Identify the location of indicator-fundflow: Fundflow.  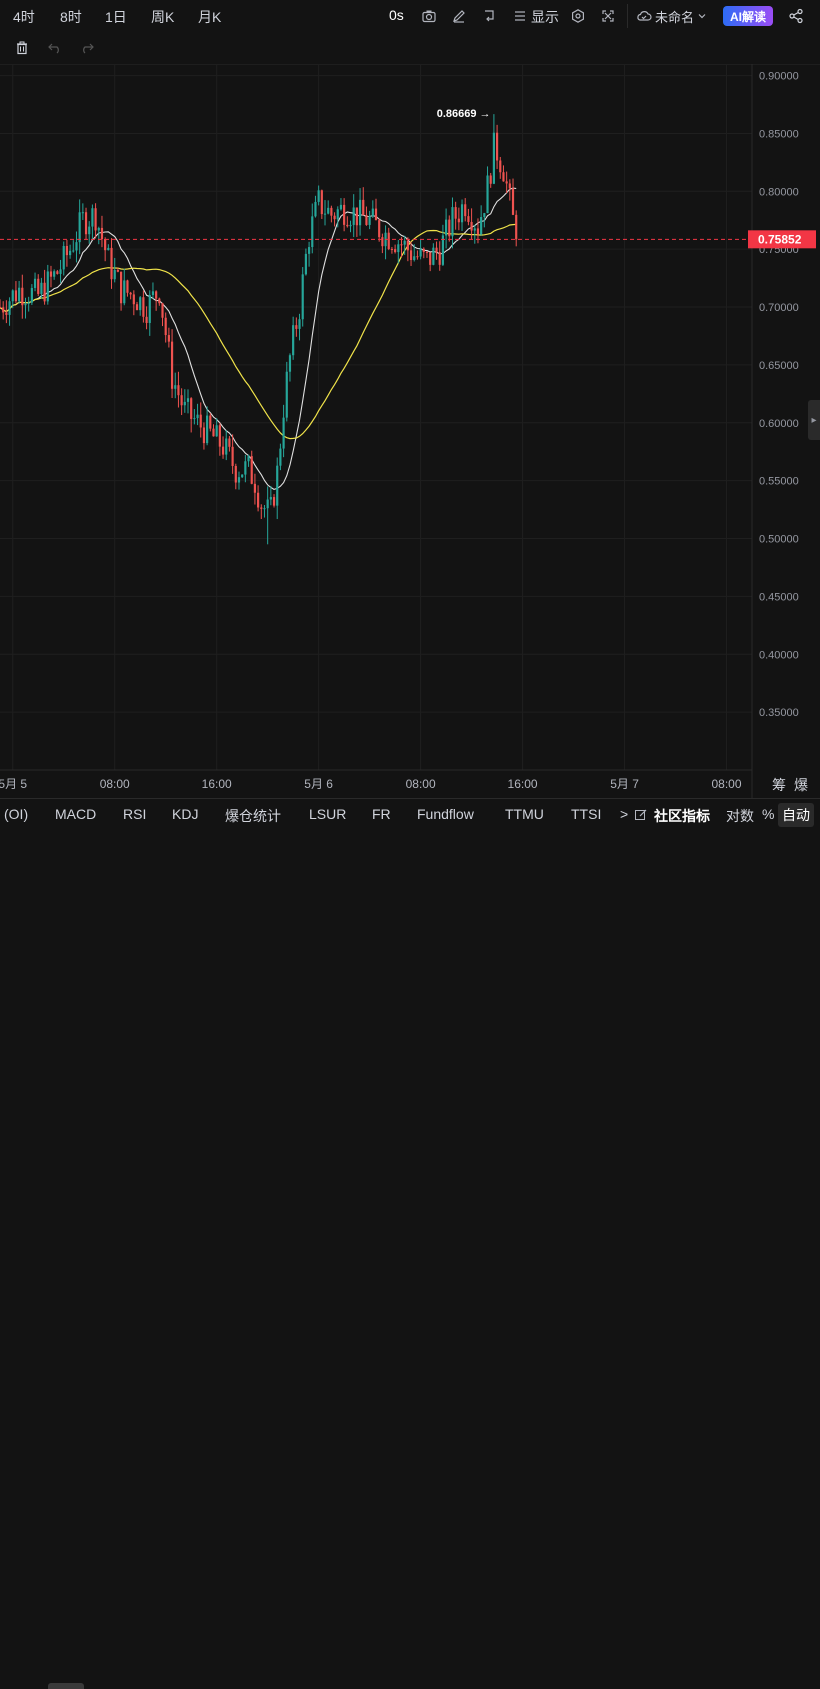
(445, 814).